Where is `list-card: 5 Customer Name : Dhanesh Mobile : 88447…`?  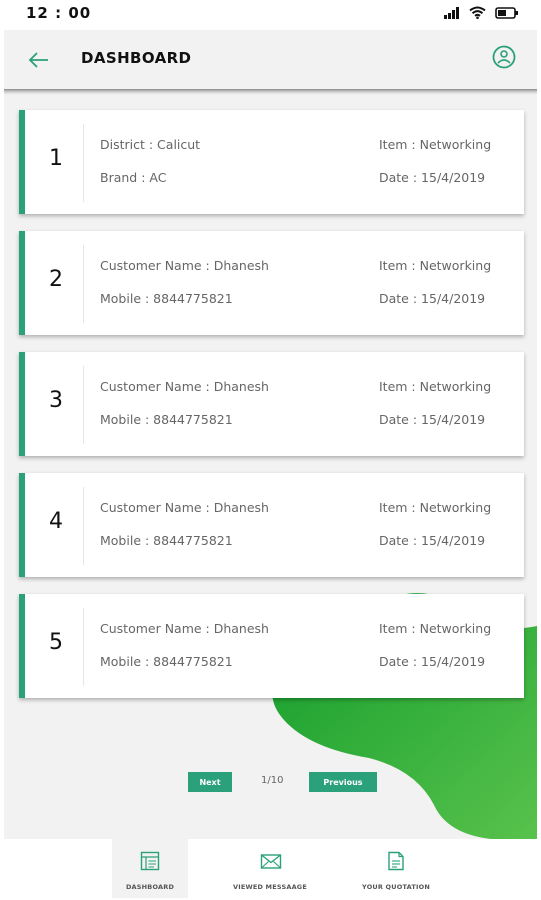
list-card: 5 Customer Name : Dhanesh Mobile : 88447… is located at coordinates (271, 646).